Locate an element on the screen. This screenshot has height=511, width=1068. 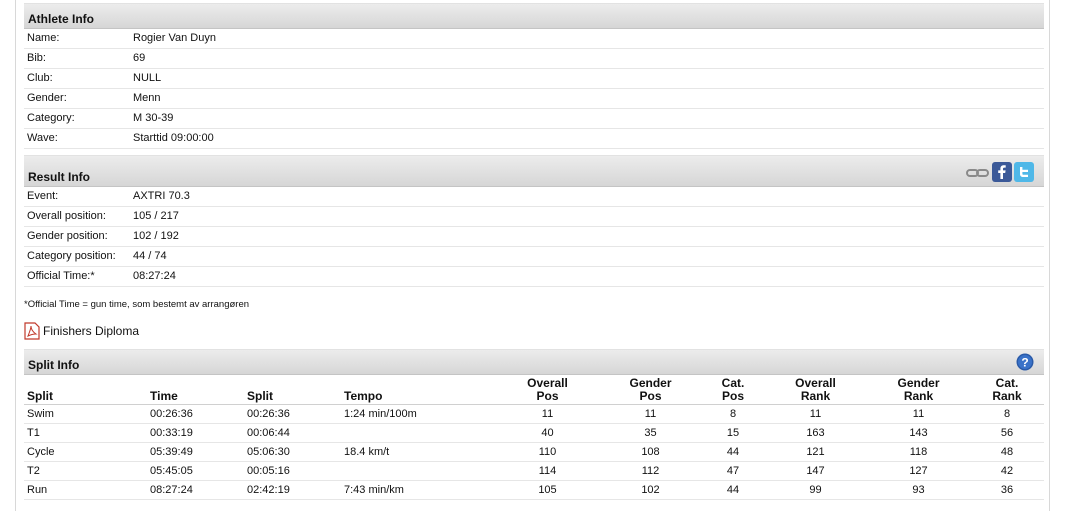
split-column-header: Gender Rank is located at coordinates (918, 390).